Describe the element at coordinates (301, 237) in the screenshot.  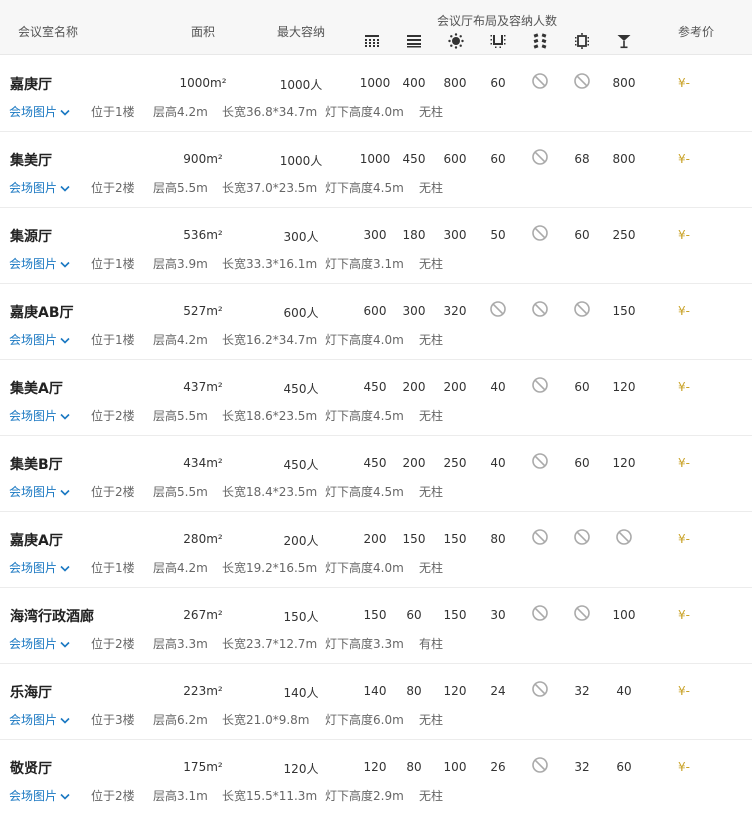
I see `room-capacity: 300人` at that location.